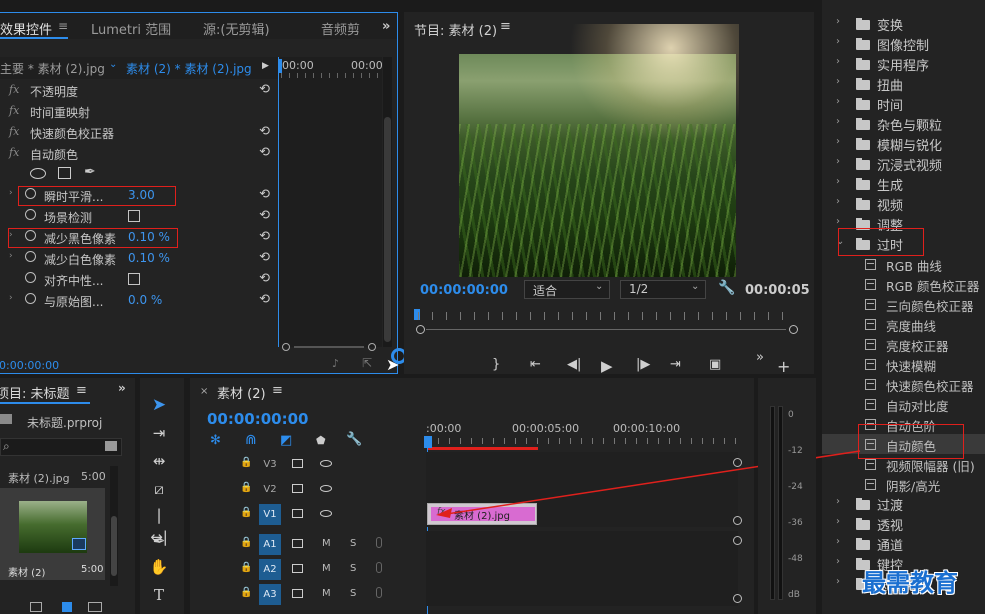  What do you see at coordinates (795, 559) in the screenshot?
I see `meter-label: -48` at bounding box center [795, 559].